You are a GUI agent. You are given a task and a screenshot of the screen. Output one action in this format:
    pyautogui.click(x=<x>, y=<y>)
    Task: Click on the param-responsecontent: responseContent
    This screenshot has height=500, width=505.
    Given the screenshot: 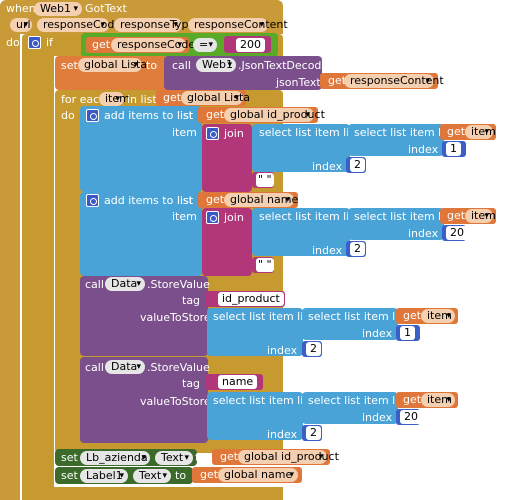 What is the action you would take?
    pyautogui.click(x=238, y=25)
    